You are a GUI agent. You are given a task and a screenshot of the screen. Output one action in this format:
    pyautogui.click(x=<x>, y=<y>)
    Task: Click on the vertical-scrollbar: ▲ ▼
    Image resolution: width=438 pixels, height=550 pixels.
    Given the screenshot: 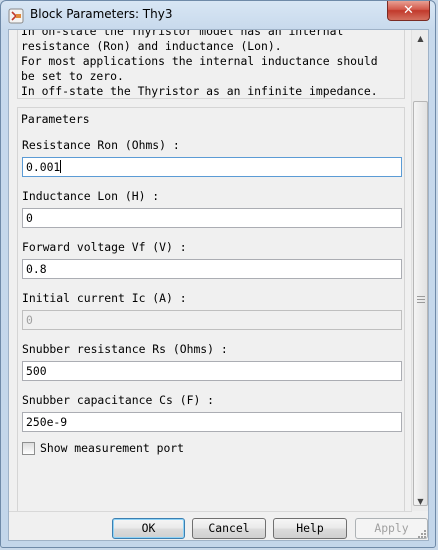 What is the action you would take?
    pyautogui.click(x=419, y=270)
    